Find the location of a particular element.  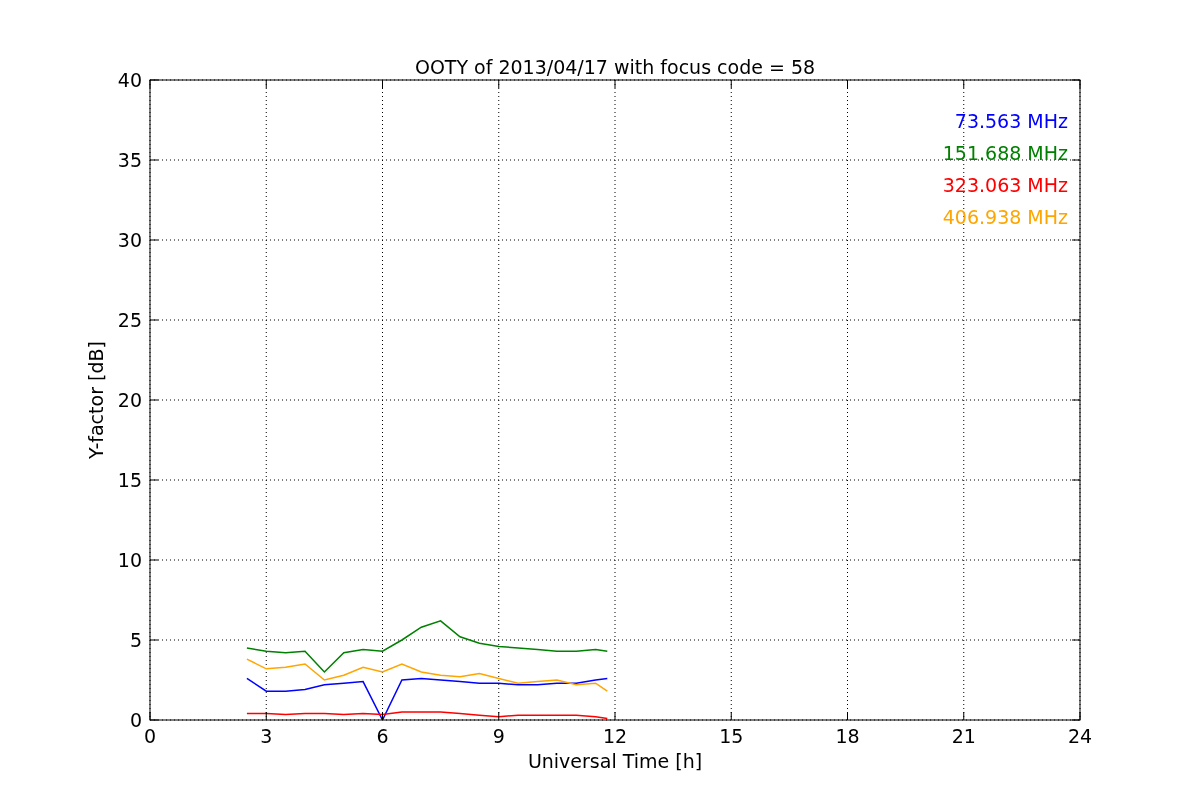

x-tick-label: 6 is located at coordinates (382, 736).